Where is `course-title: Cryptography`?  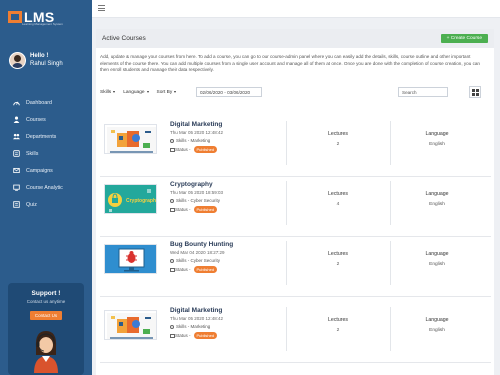 course-title: Cryptography is located at coordinates (196, 184).